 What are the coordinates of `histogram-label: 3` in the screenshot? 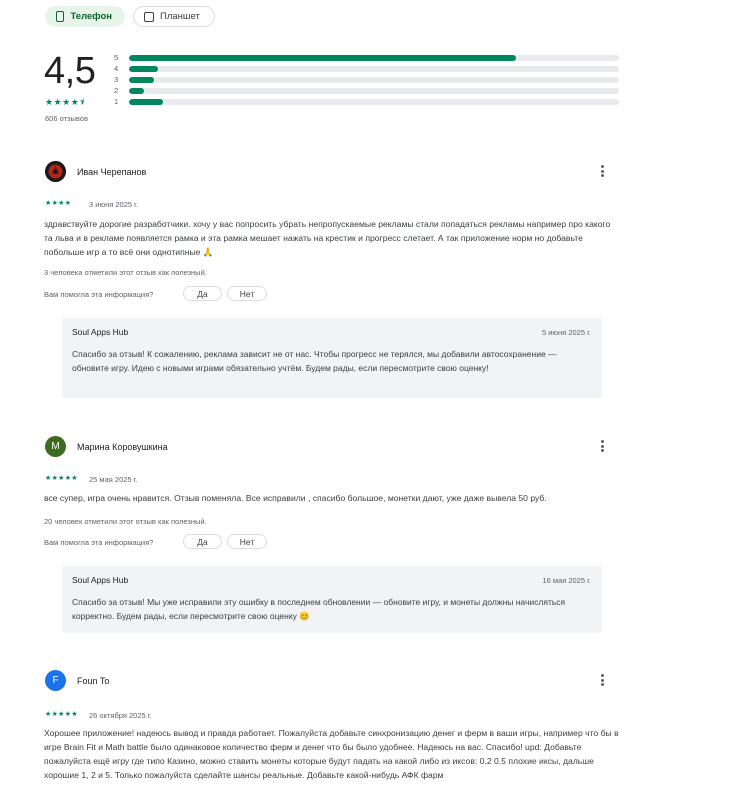 It's located at (116, 79).